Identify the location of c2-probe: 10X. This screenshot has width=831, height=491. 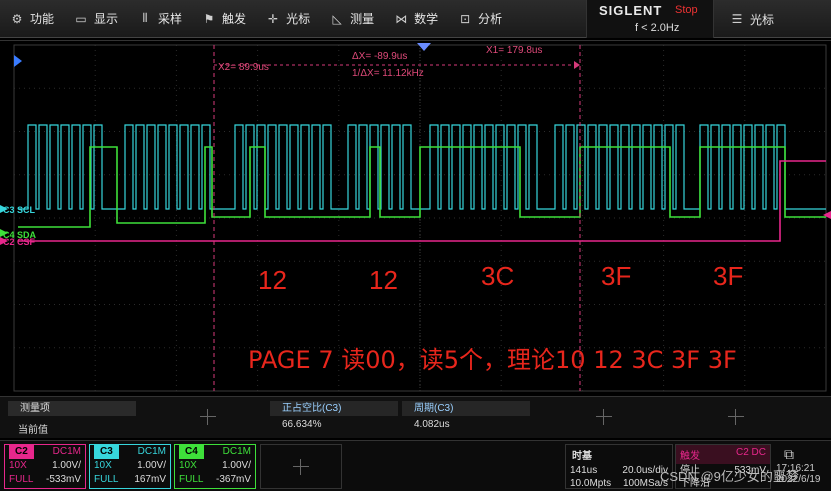
(18, 465).